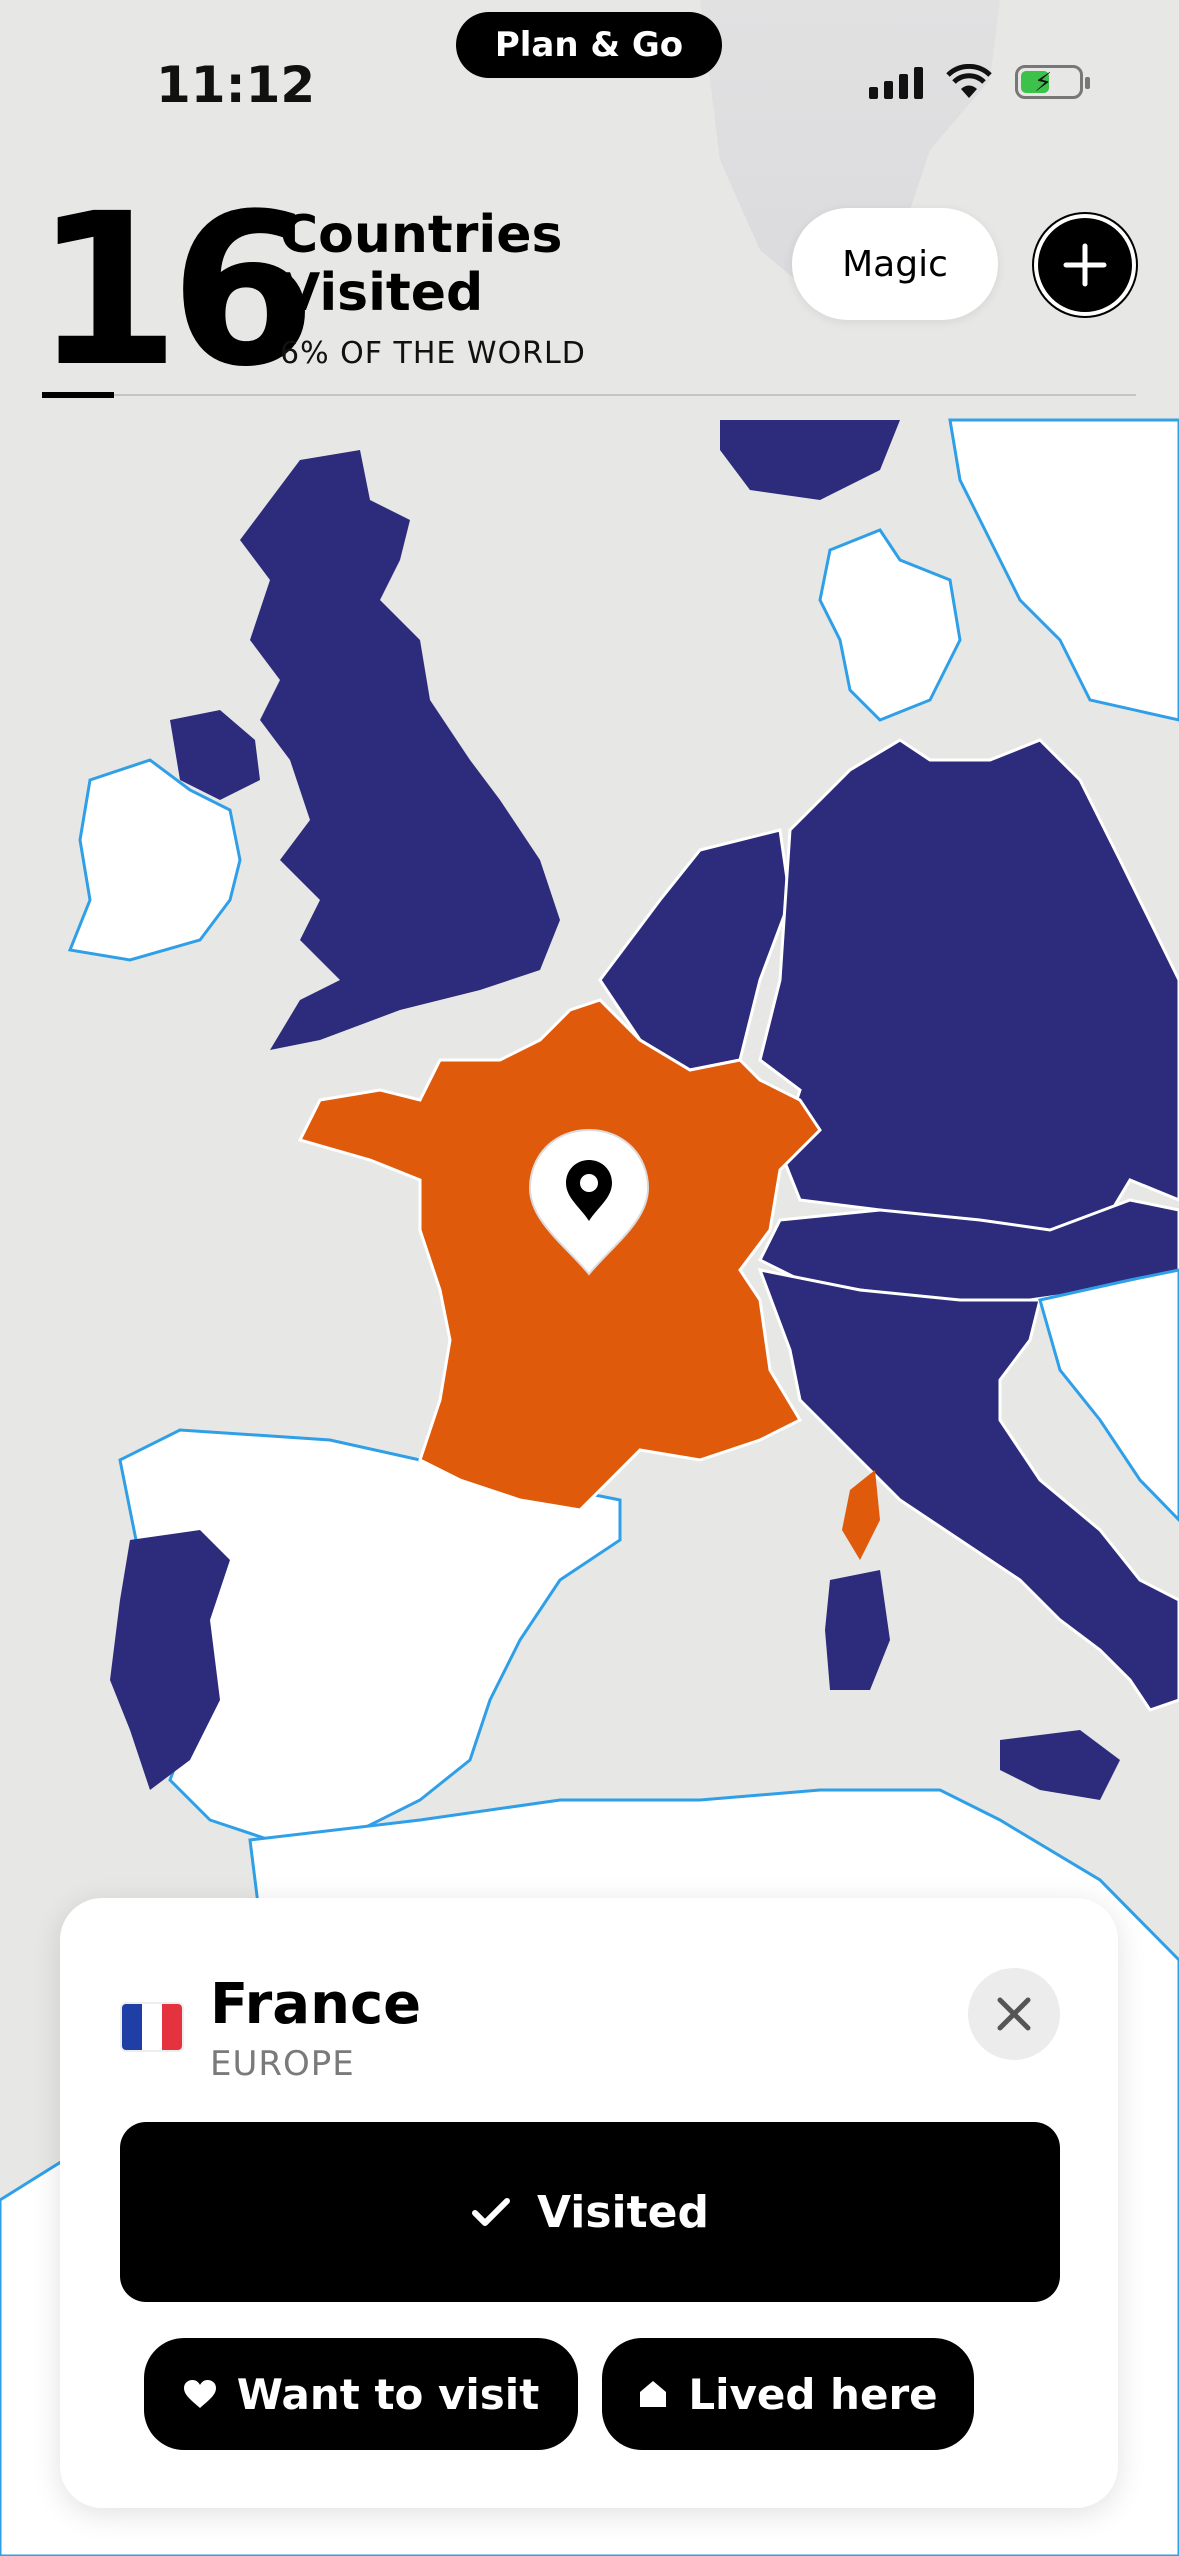 This screenshot has width=1179, height=2556. What do you see at coordinates (589, 395) in the screenshot?
I see `header-divider` at bounding box center [589, 395].